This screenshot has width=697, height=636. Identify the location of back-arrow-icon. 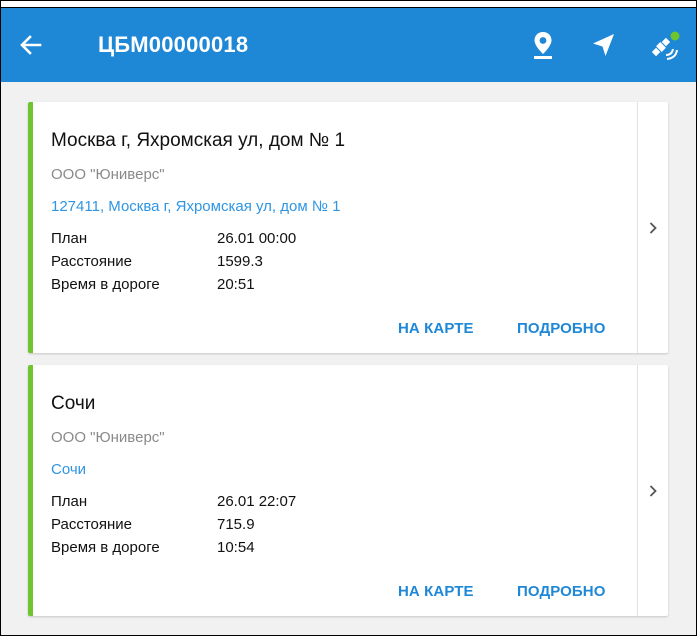
(31, 45).